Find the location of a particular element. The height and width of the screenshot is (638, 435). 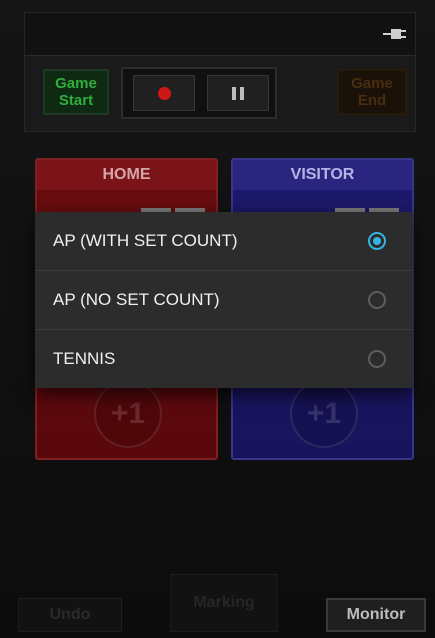

control-row: Game Start Game End is located at coordinates (225, 93).